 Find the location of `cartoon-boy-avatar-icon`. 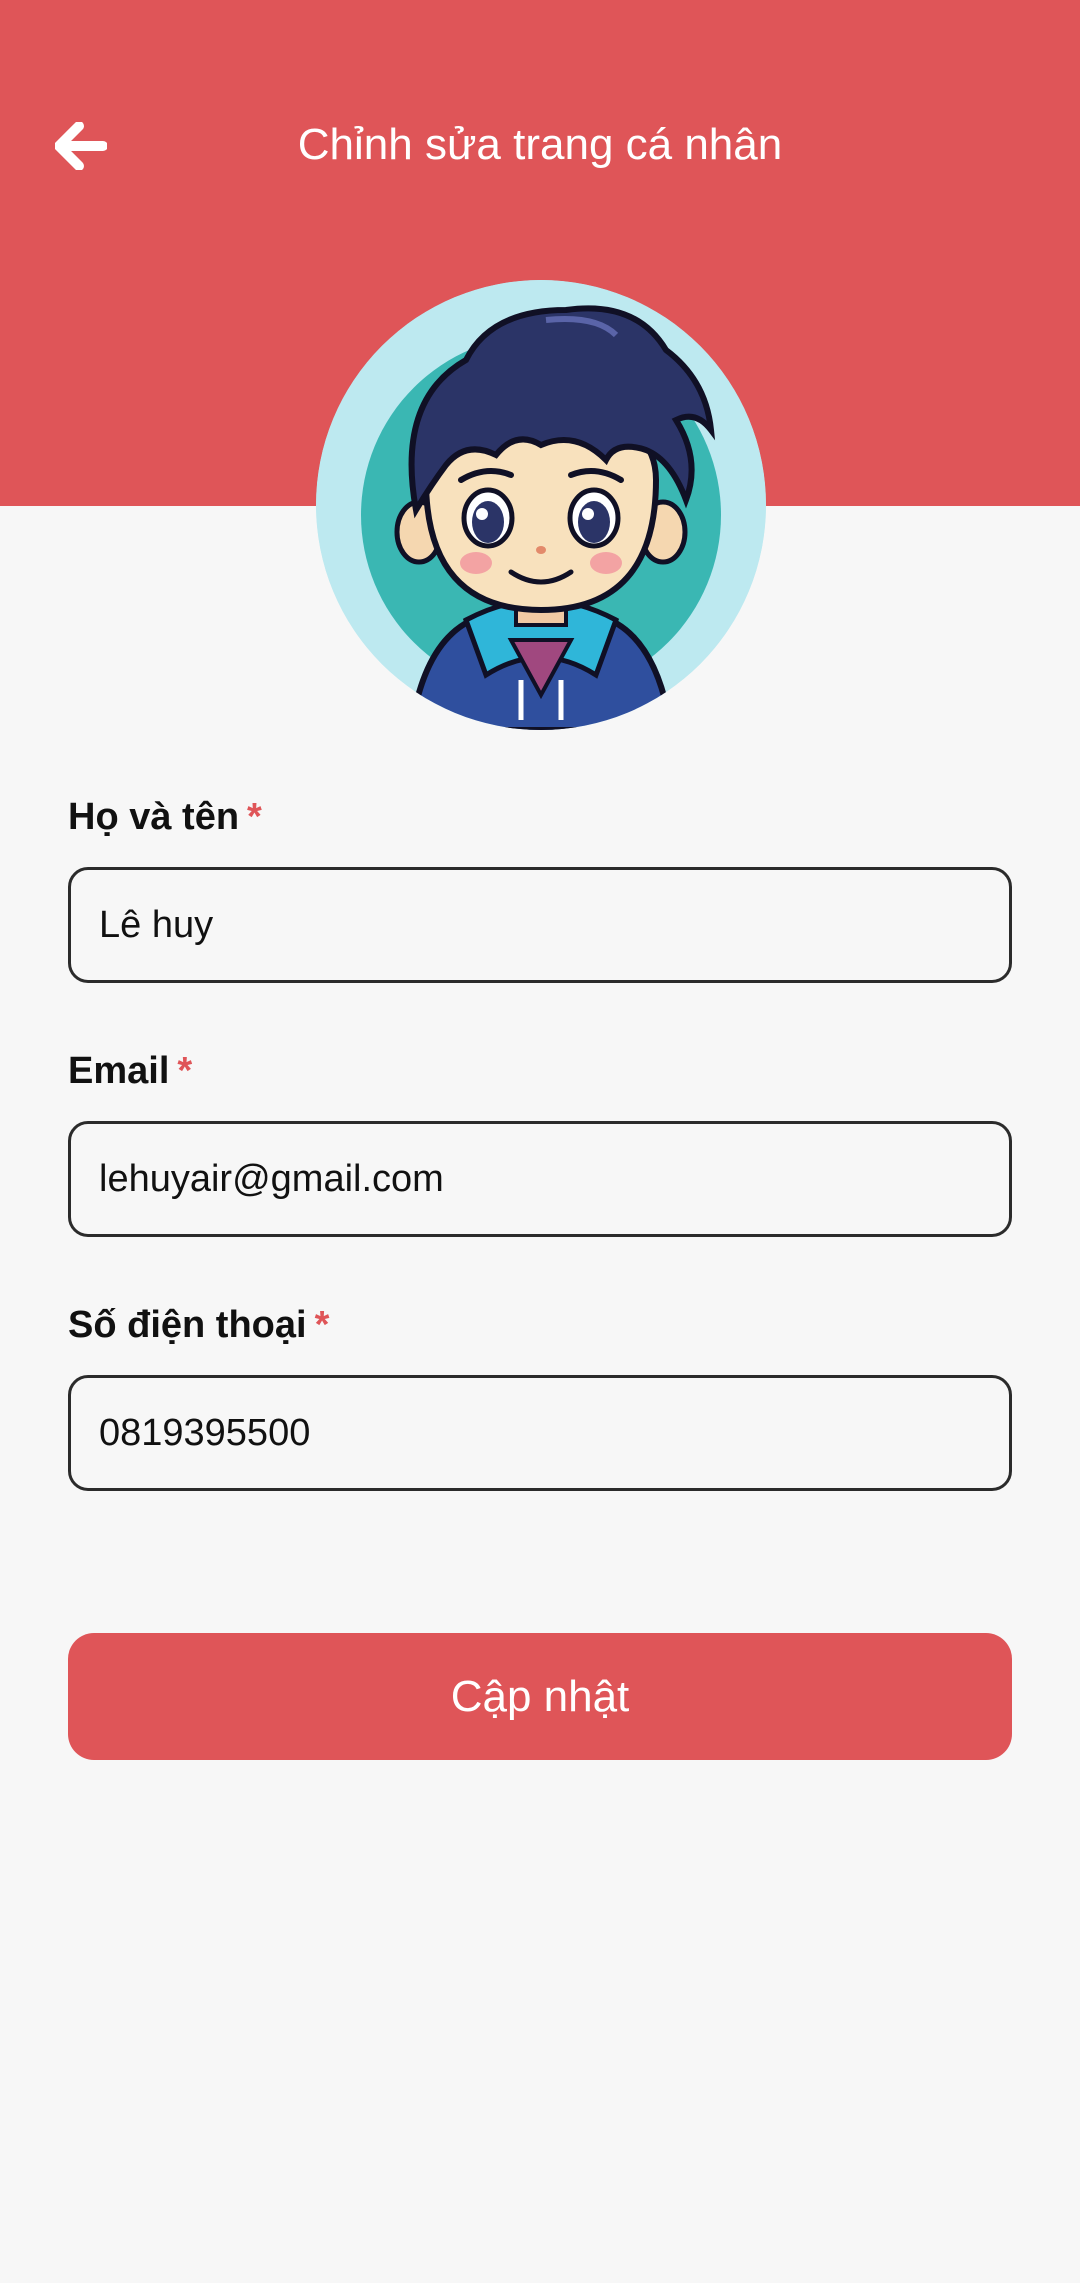

cartoon-boy-avatar-icon is located at coordinates (541, 505).